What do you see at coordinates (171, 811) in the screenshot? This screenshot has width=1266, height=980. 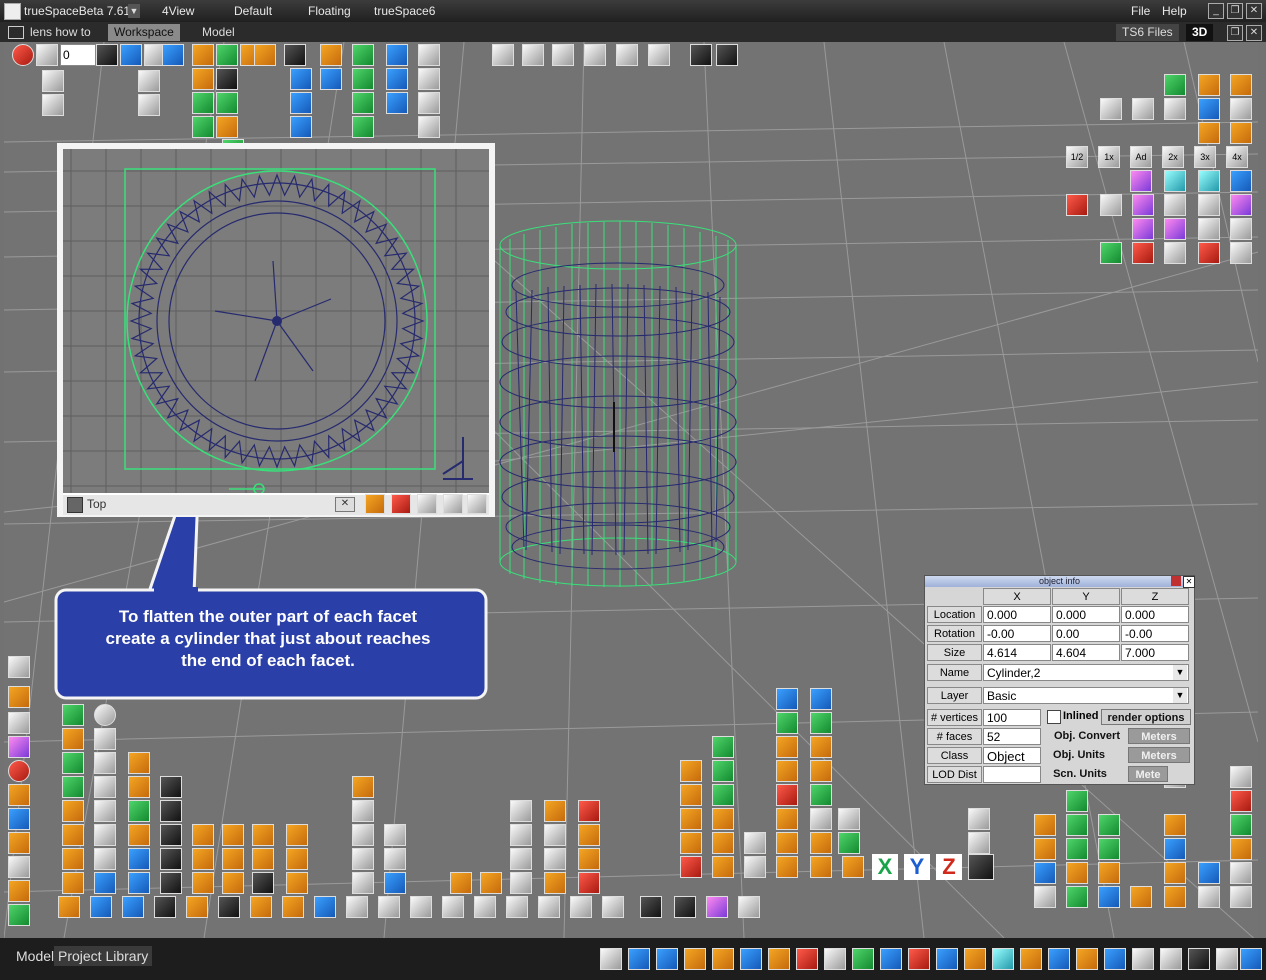 I see `prim-15-icon` at bounding box center [171, 811].